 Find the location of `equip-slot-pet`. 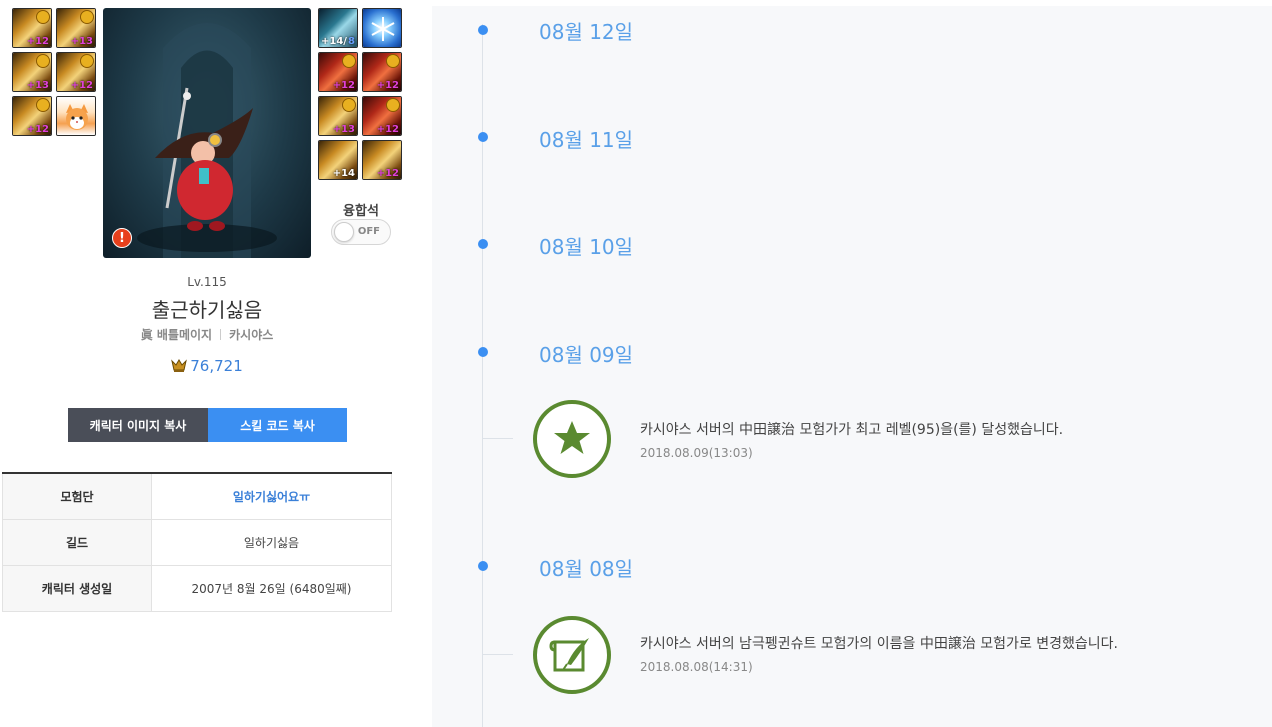

equip-slot-pet is located at coordinates (76, 116).